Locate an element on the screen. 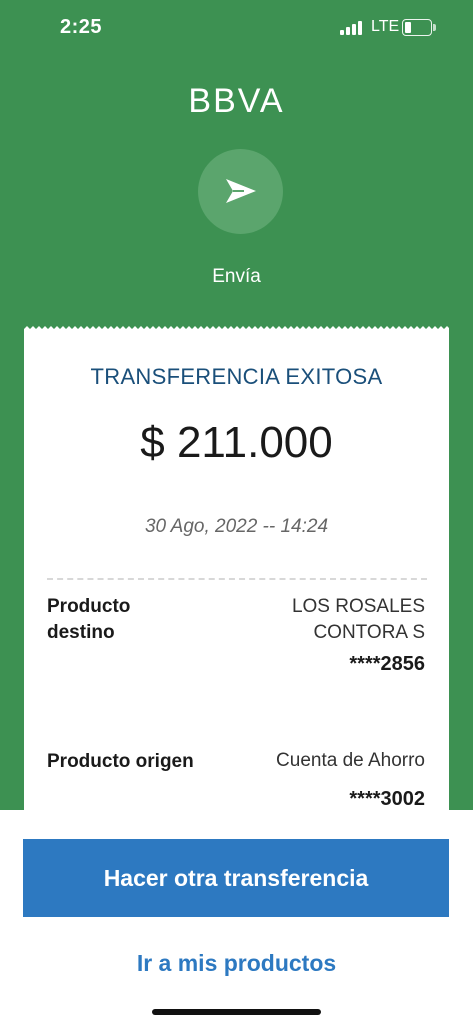 This screenshot has height=1024, width=473. destination-label-line1: Producto is located at coordinates (89, 606).